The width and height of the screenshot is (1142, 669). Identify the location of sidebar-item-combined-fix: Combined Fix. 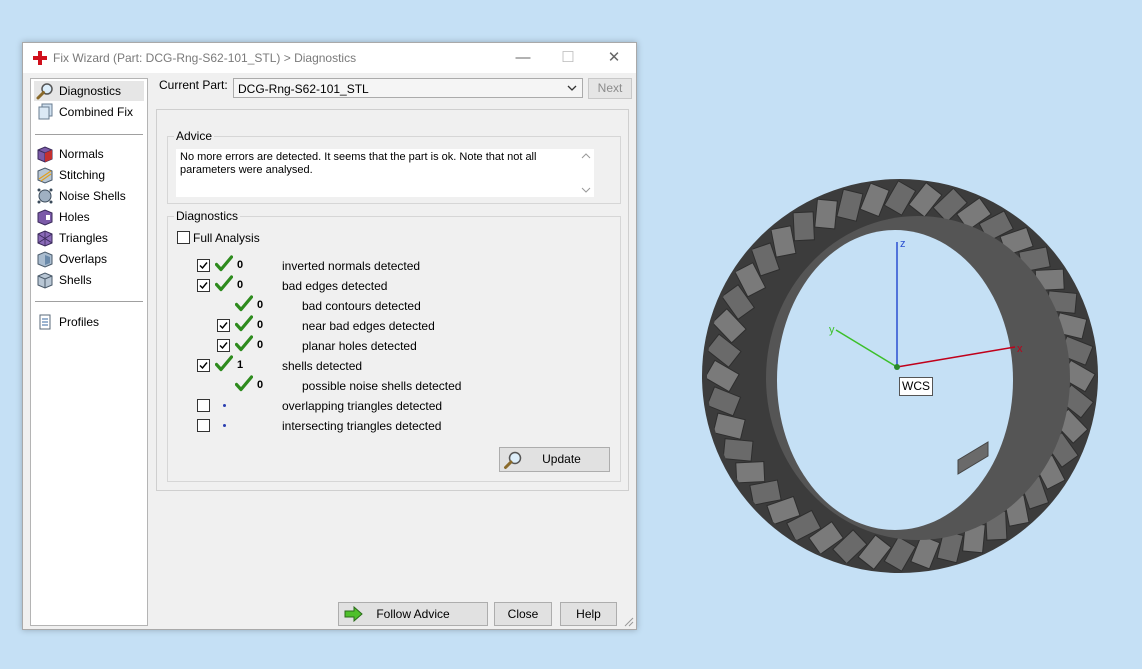
(89, 112).